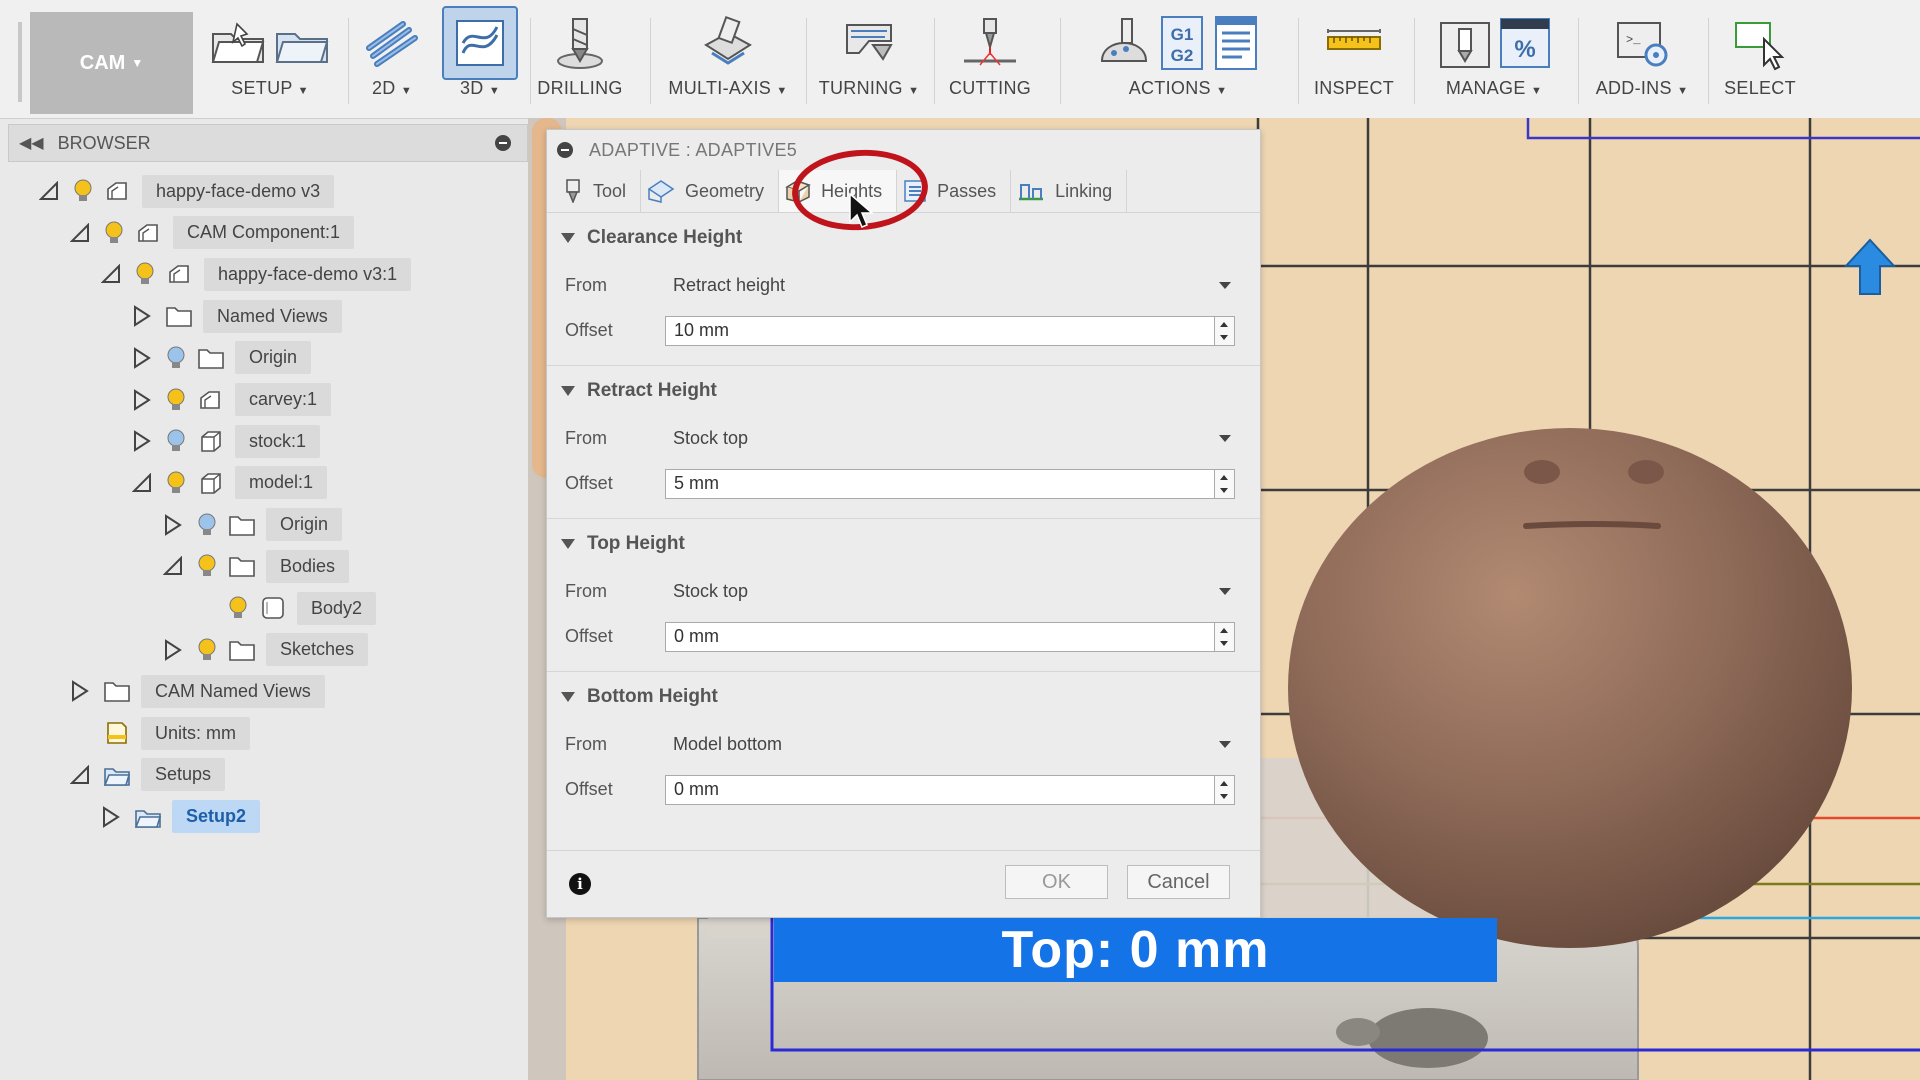 Image resolution: width=1920 pixels, height=1080 pixels. What do you see at coordinates (580, 43) in the screenshot?
I see `drill-icon` at bounding box center [580, 43].